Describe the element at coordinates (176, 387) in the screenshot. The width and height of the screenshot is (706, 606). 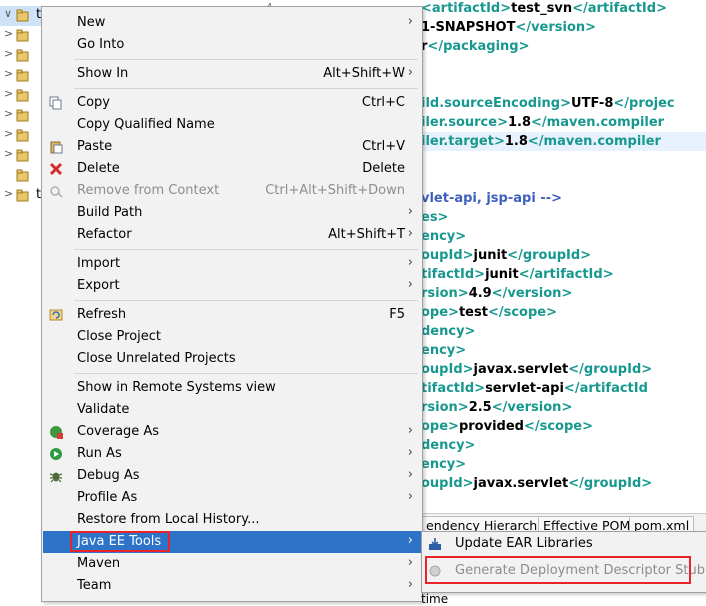
I see `menu-item-label: Show in Remote Systems view` at that location.